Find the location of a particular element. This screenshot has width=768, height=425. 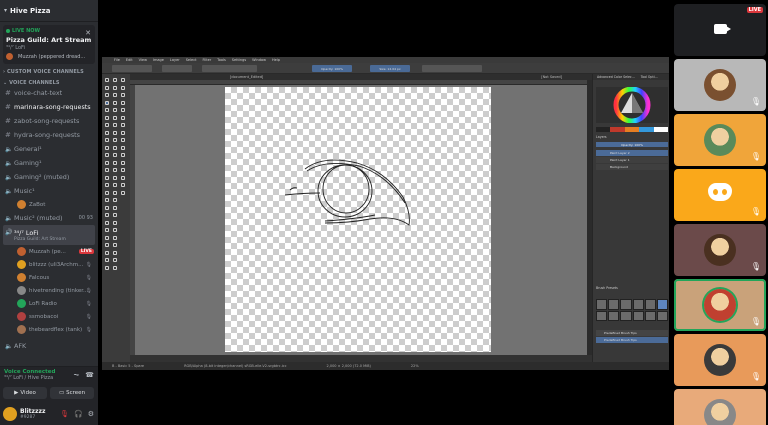

menu-item: Edit is located at coordinates (129, 60).